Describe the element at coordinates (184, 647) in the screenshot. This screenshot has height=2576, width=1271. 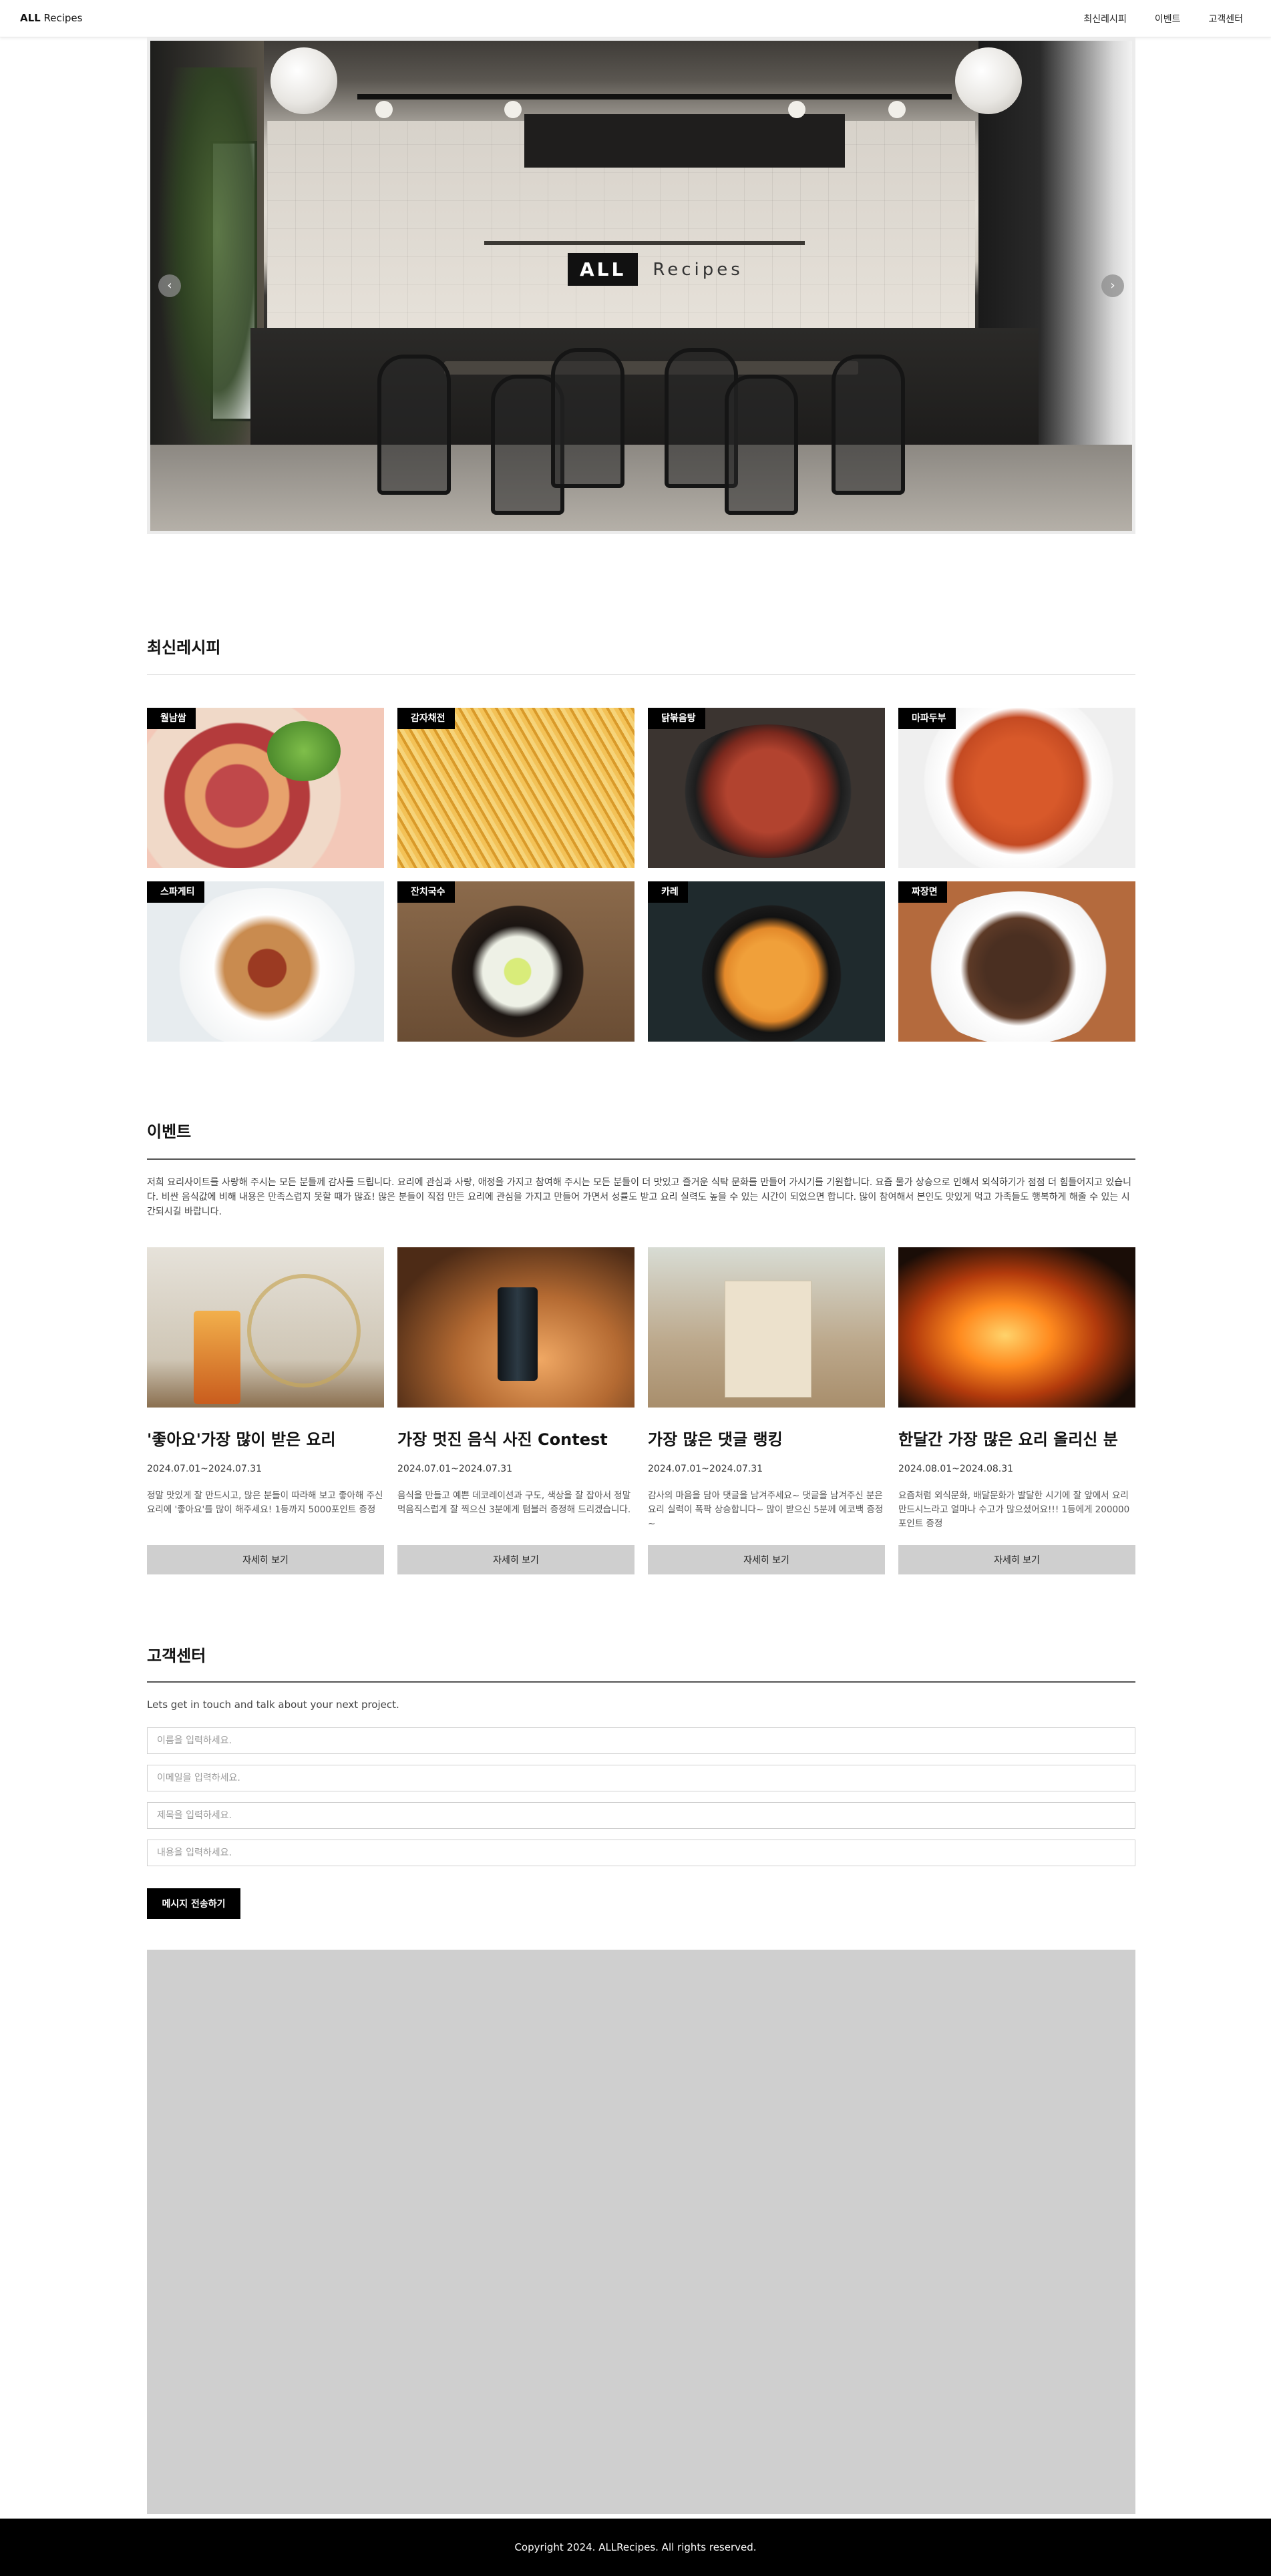
I see `section-title-latest-recipes: 최신레시피` at that location.